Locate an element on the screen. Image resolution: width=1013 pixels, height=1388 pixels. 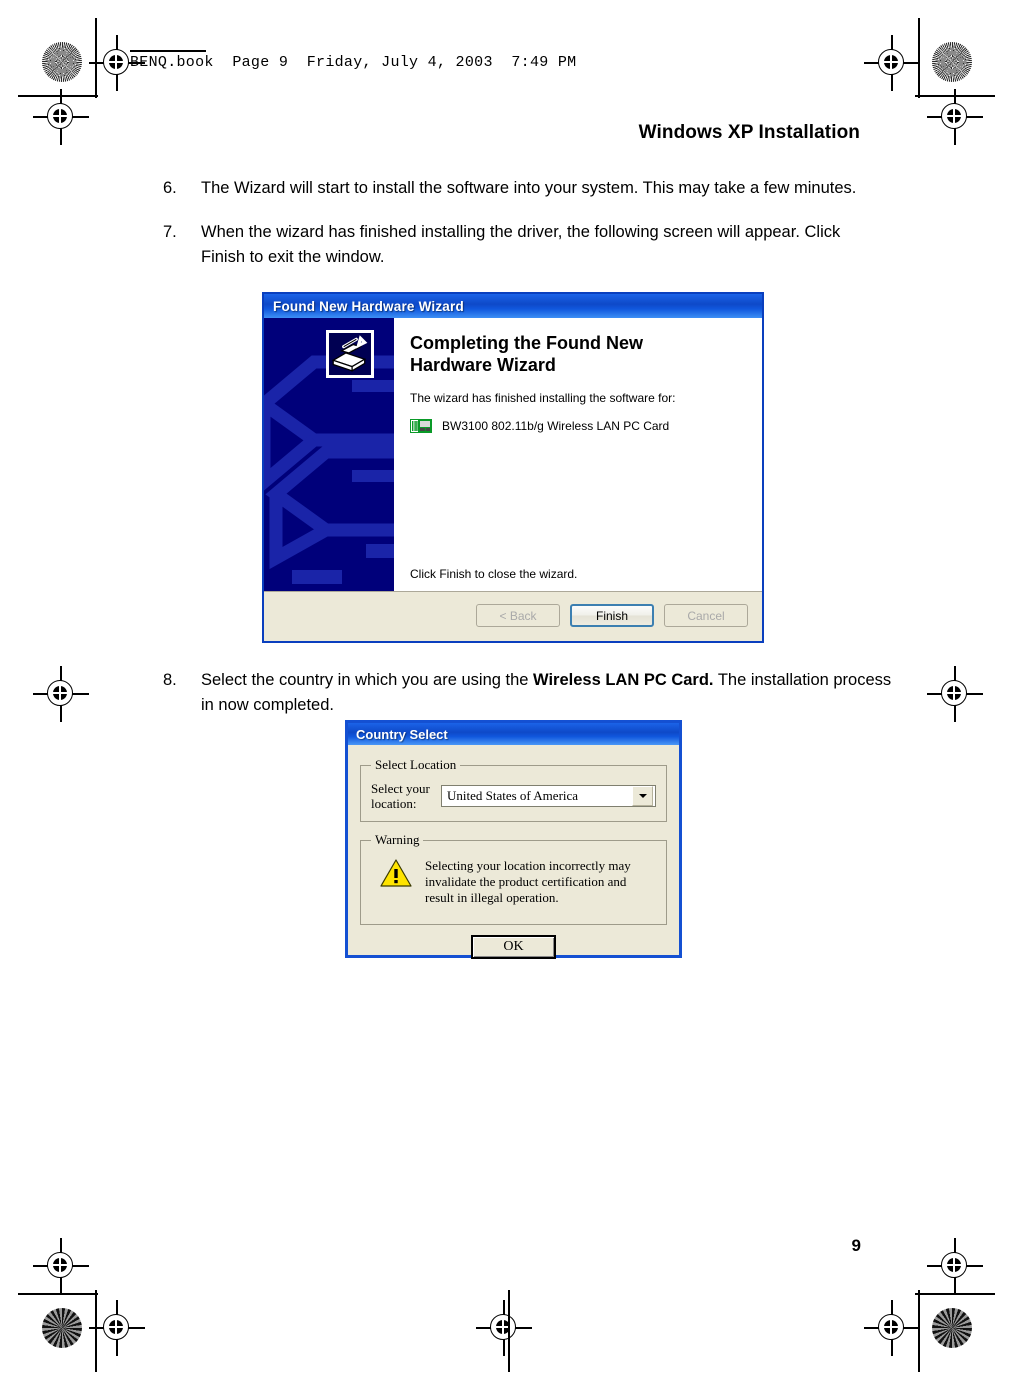
list-item-number: 8. is located at coordinates (170, 680).